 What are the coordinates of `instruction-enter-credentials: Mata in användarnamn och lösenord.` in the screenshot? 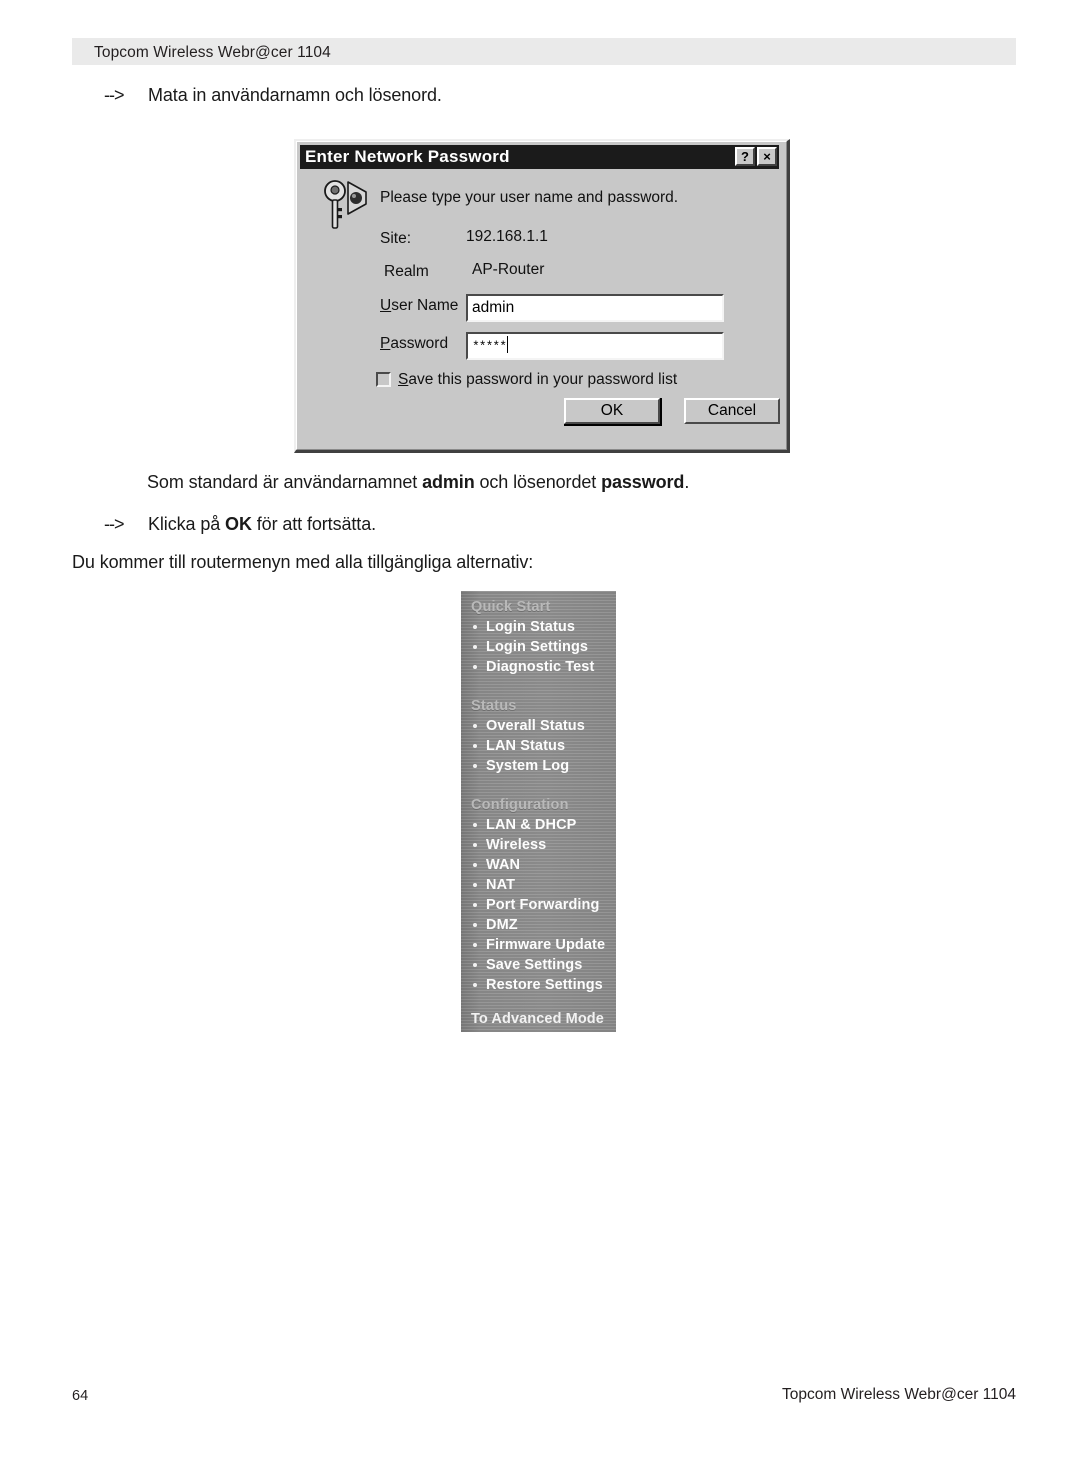 It's located at (295, 95).